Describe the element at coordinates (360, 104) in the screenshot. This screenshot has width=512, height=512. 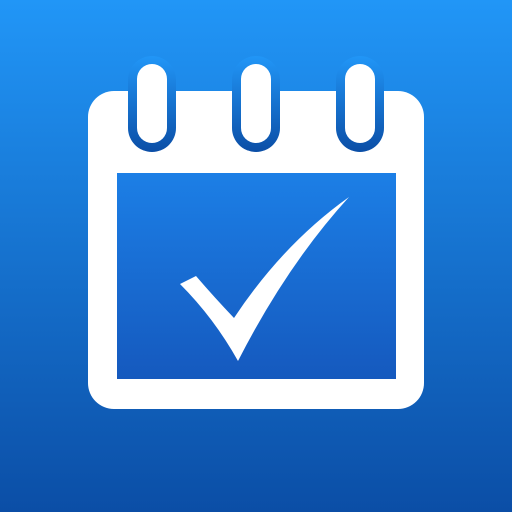
I see `binder-ring-right` at that location.